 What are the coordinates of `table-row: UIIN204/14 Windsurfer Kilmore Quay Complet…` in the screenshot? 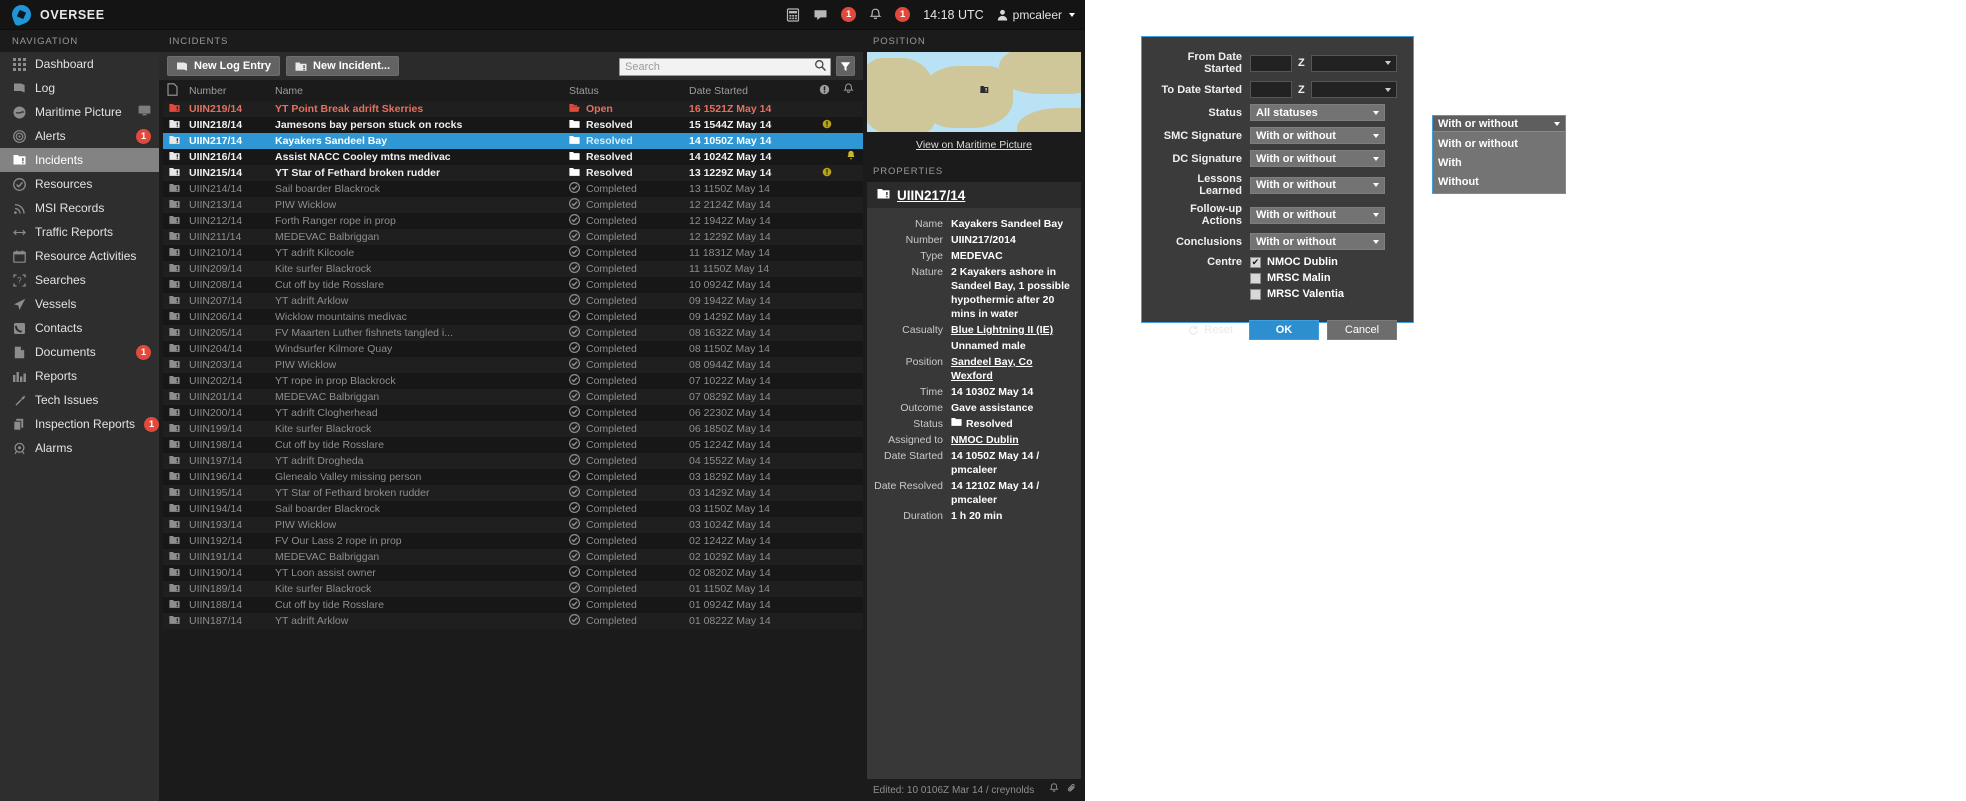 It's located at (513, 349).